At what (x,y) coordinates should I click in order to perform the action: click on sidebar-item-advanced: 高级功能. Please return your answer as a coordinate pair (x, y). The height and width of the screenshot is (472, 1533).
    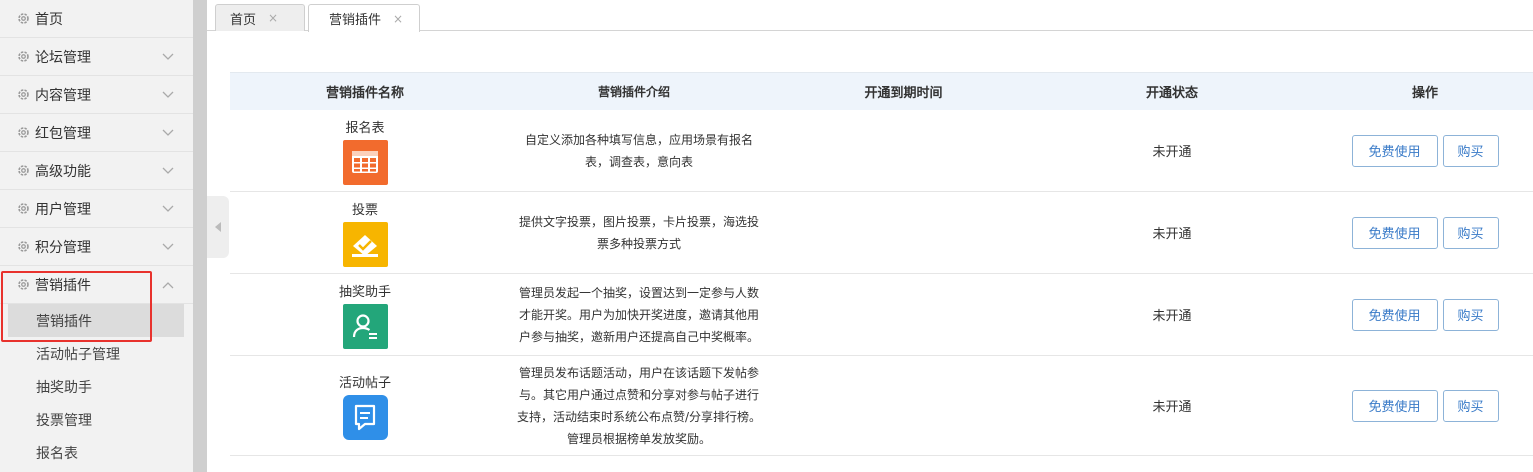
    Looking at the image, I should click on (96, 171).